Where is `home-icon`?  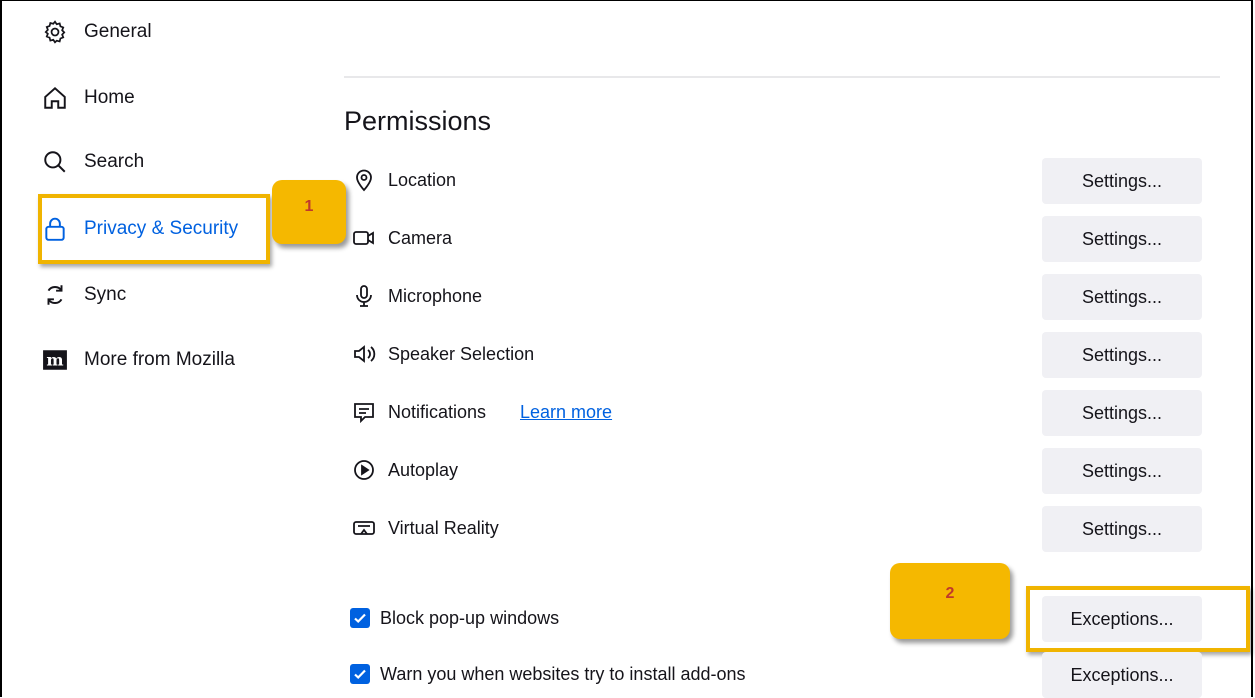
home-icon is located at coordinates (55, 98).